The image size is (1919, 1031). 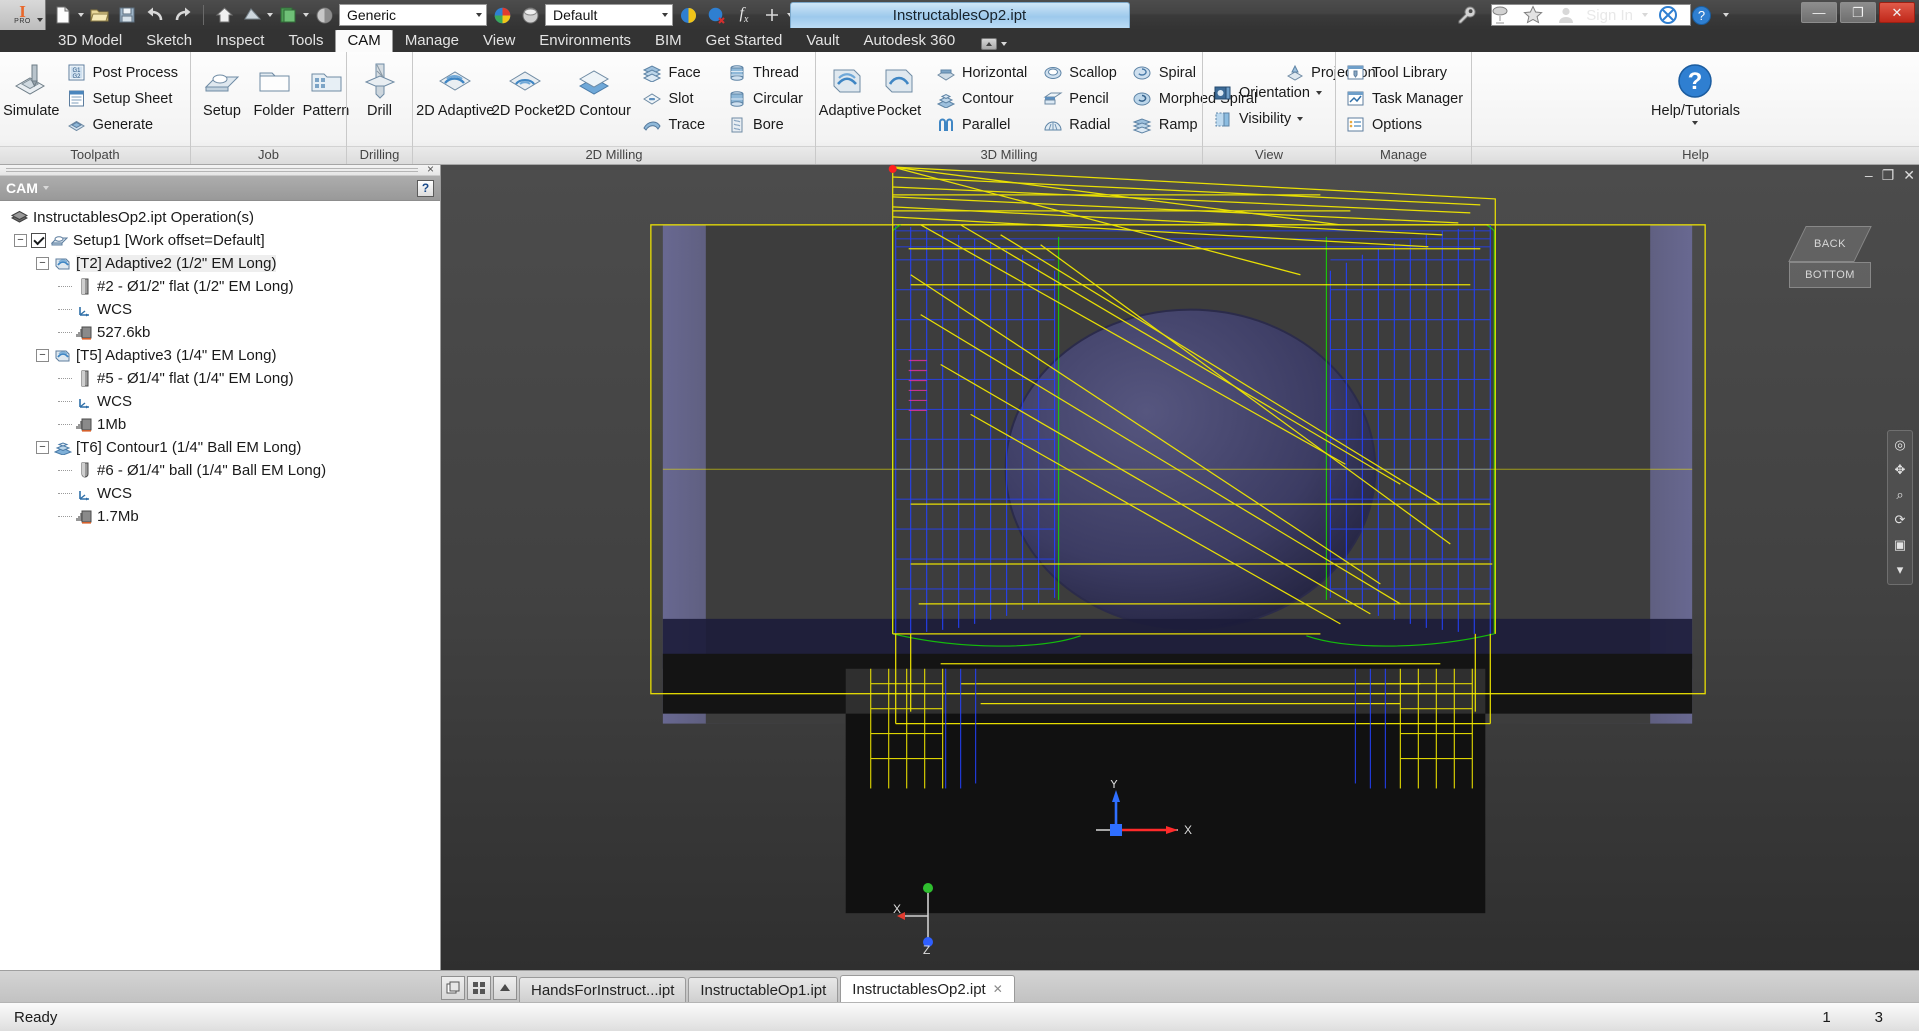 I want to click on save-icon, so click(x=127, y=15).